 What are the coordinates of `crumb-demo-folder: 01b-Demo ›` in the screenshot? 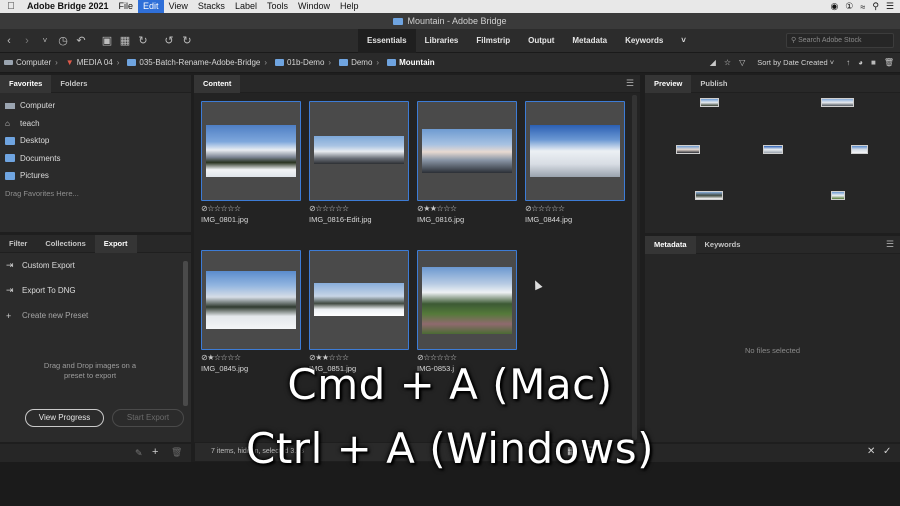 It's located at (303, 62).